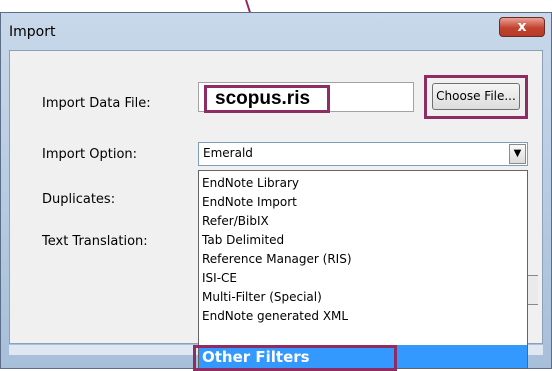 The width and height of the screenshot is (552, 371). I want to click on close-icon: x, so click(522, 27).